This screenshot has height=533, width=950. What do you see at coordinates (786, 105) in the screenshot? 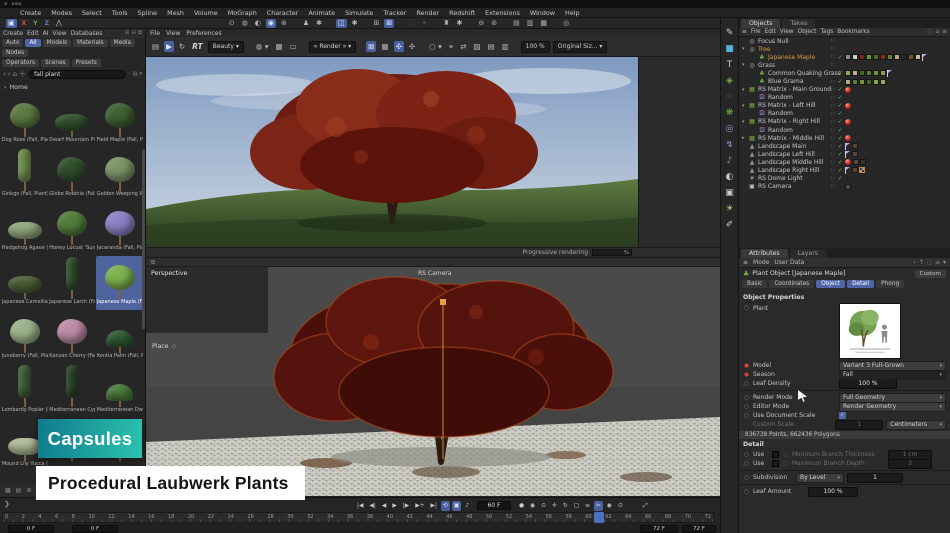
I see `object-label: RS Matrix - Left Hill` at bounding box center [786, 105].